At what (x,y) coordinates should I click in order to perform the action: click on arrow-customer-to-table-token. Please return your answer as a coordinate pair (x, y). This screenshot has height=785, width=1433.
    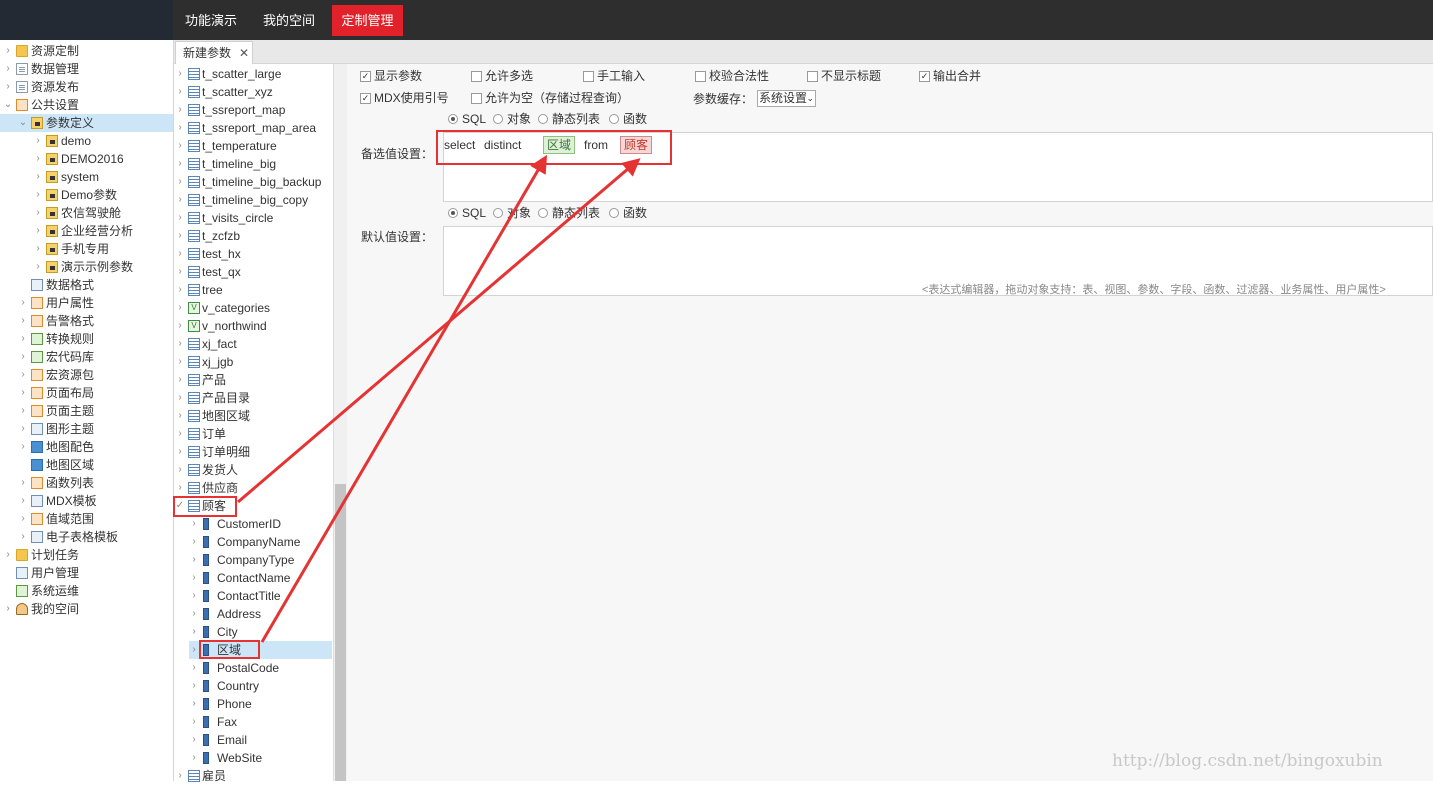
    Looking at the image, I should click on (439, 331).